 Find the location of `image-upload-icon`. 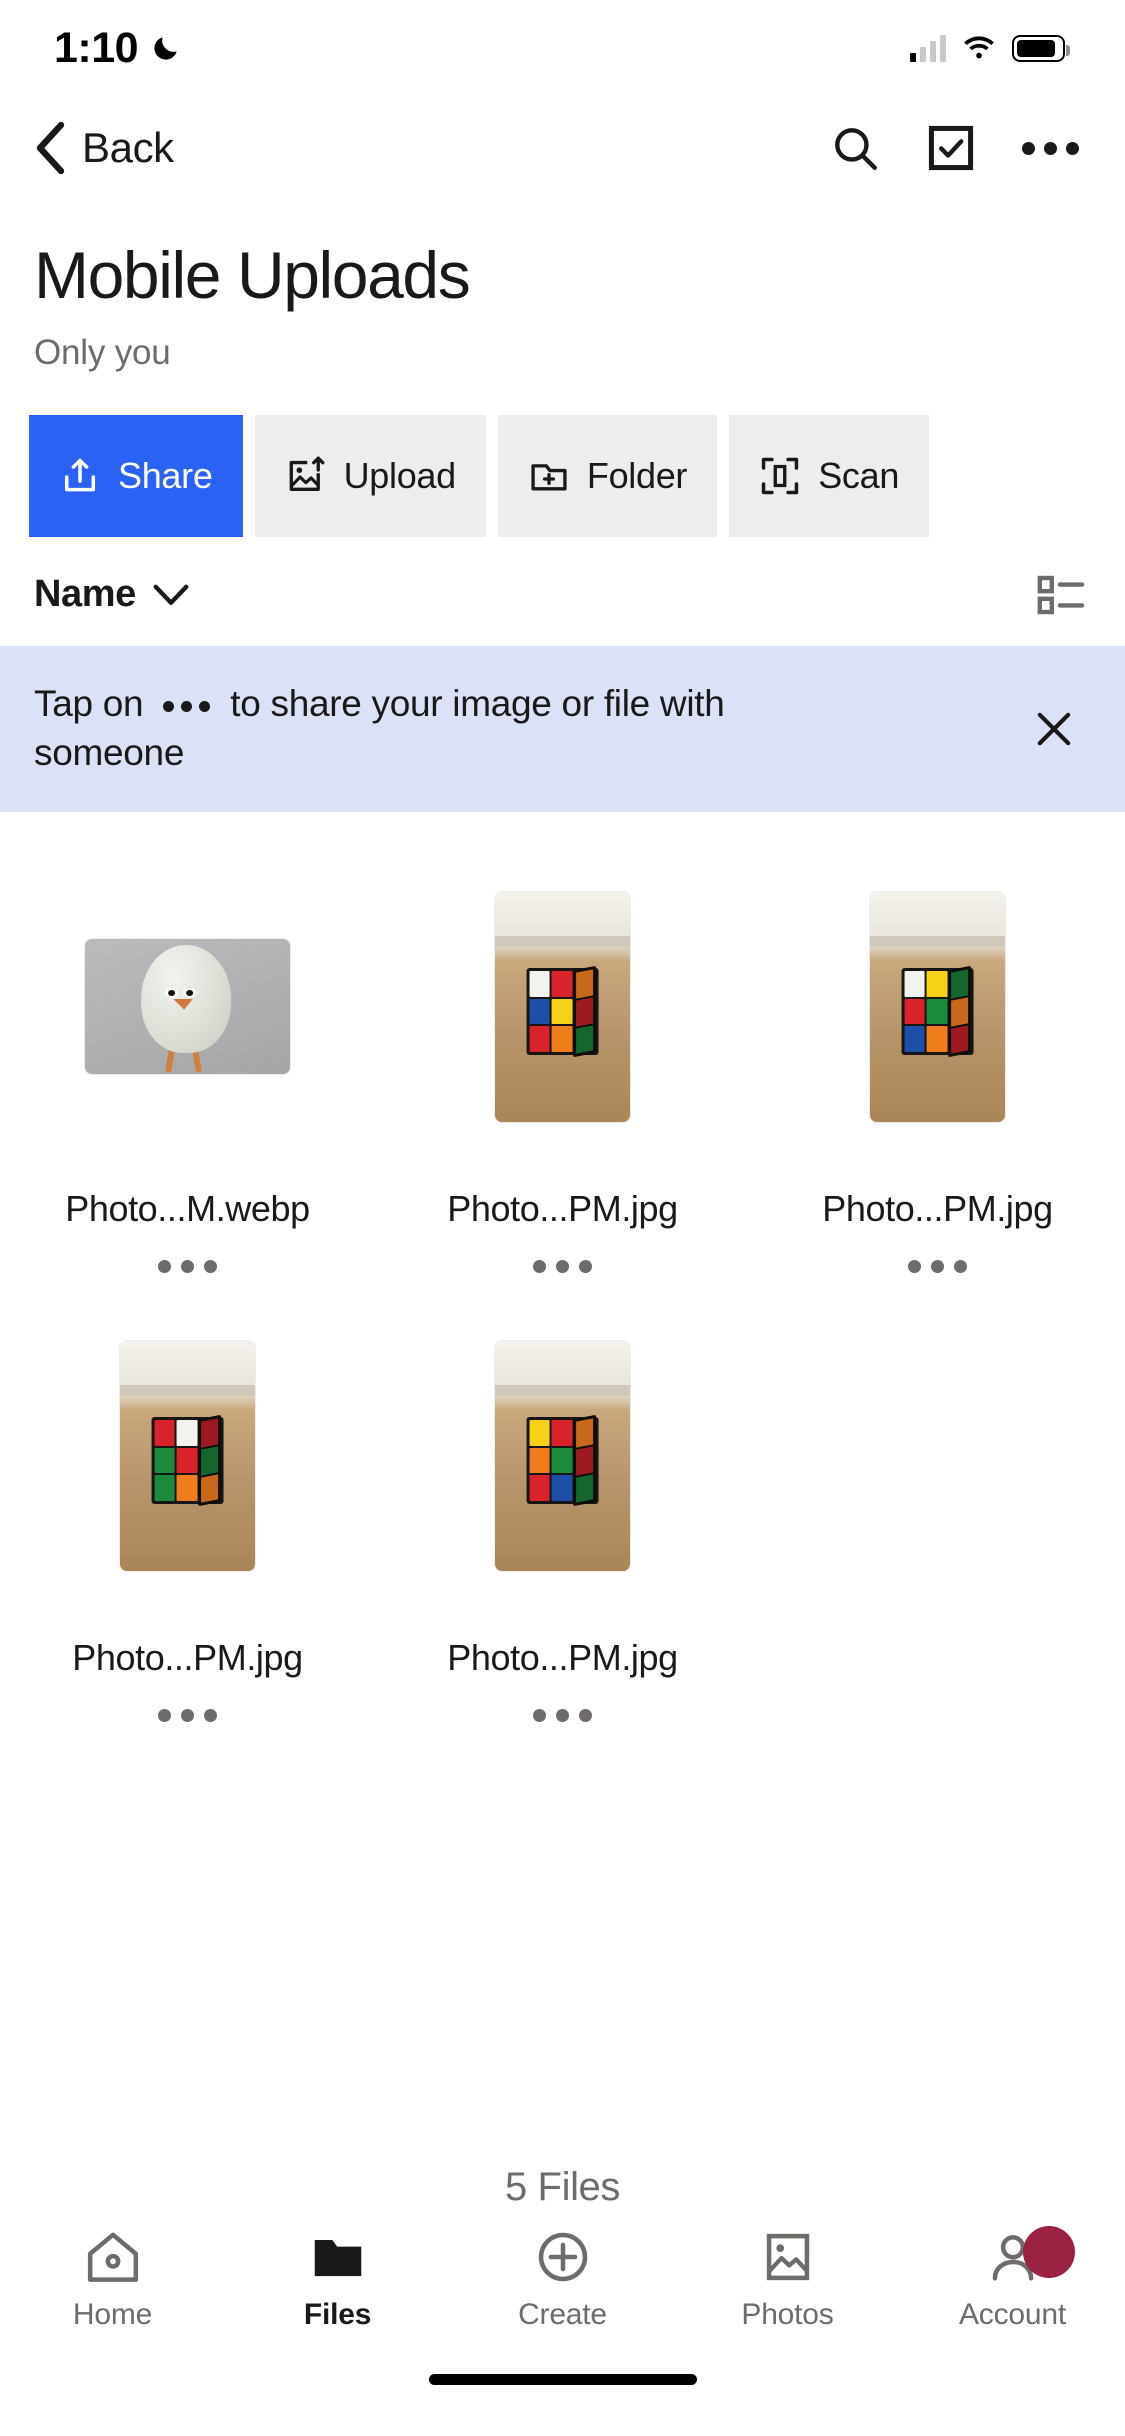

image-upload-icon is located at coordinates (307, 474).